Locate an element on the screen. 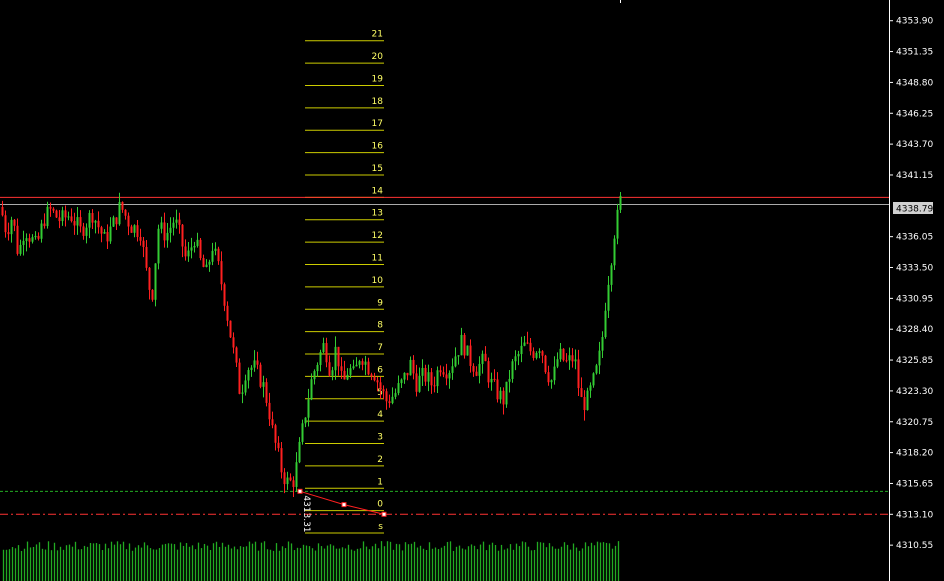 The height and width of the screenshot is (581, 944). current-price-marker: 4338.79 is located at coordinates (913, 208).